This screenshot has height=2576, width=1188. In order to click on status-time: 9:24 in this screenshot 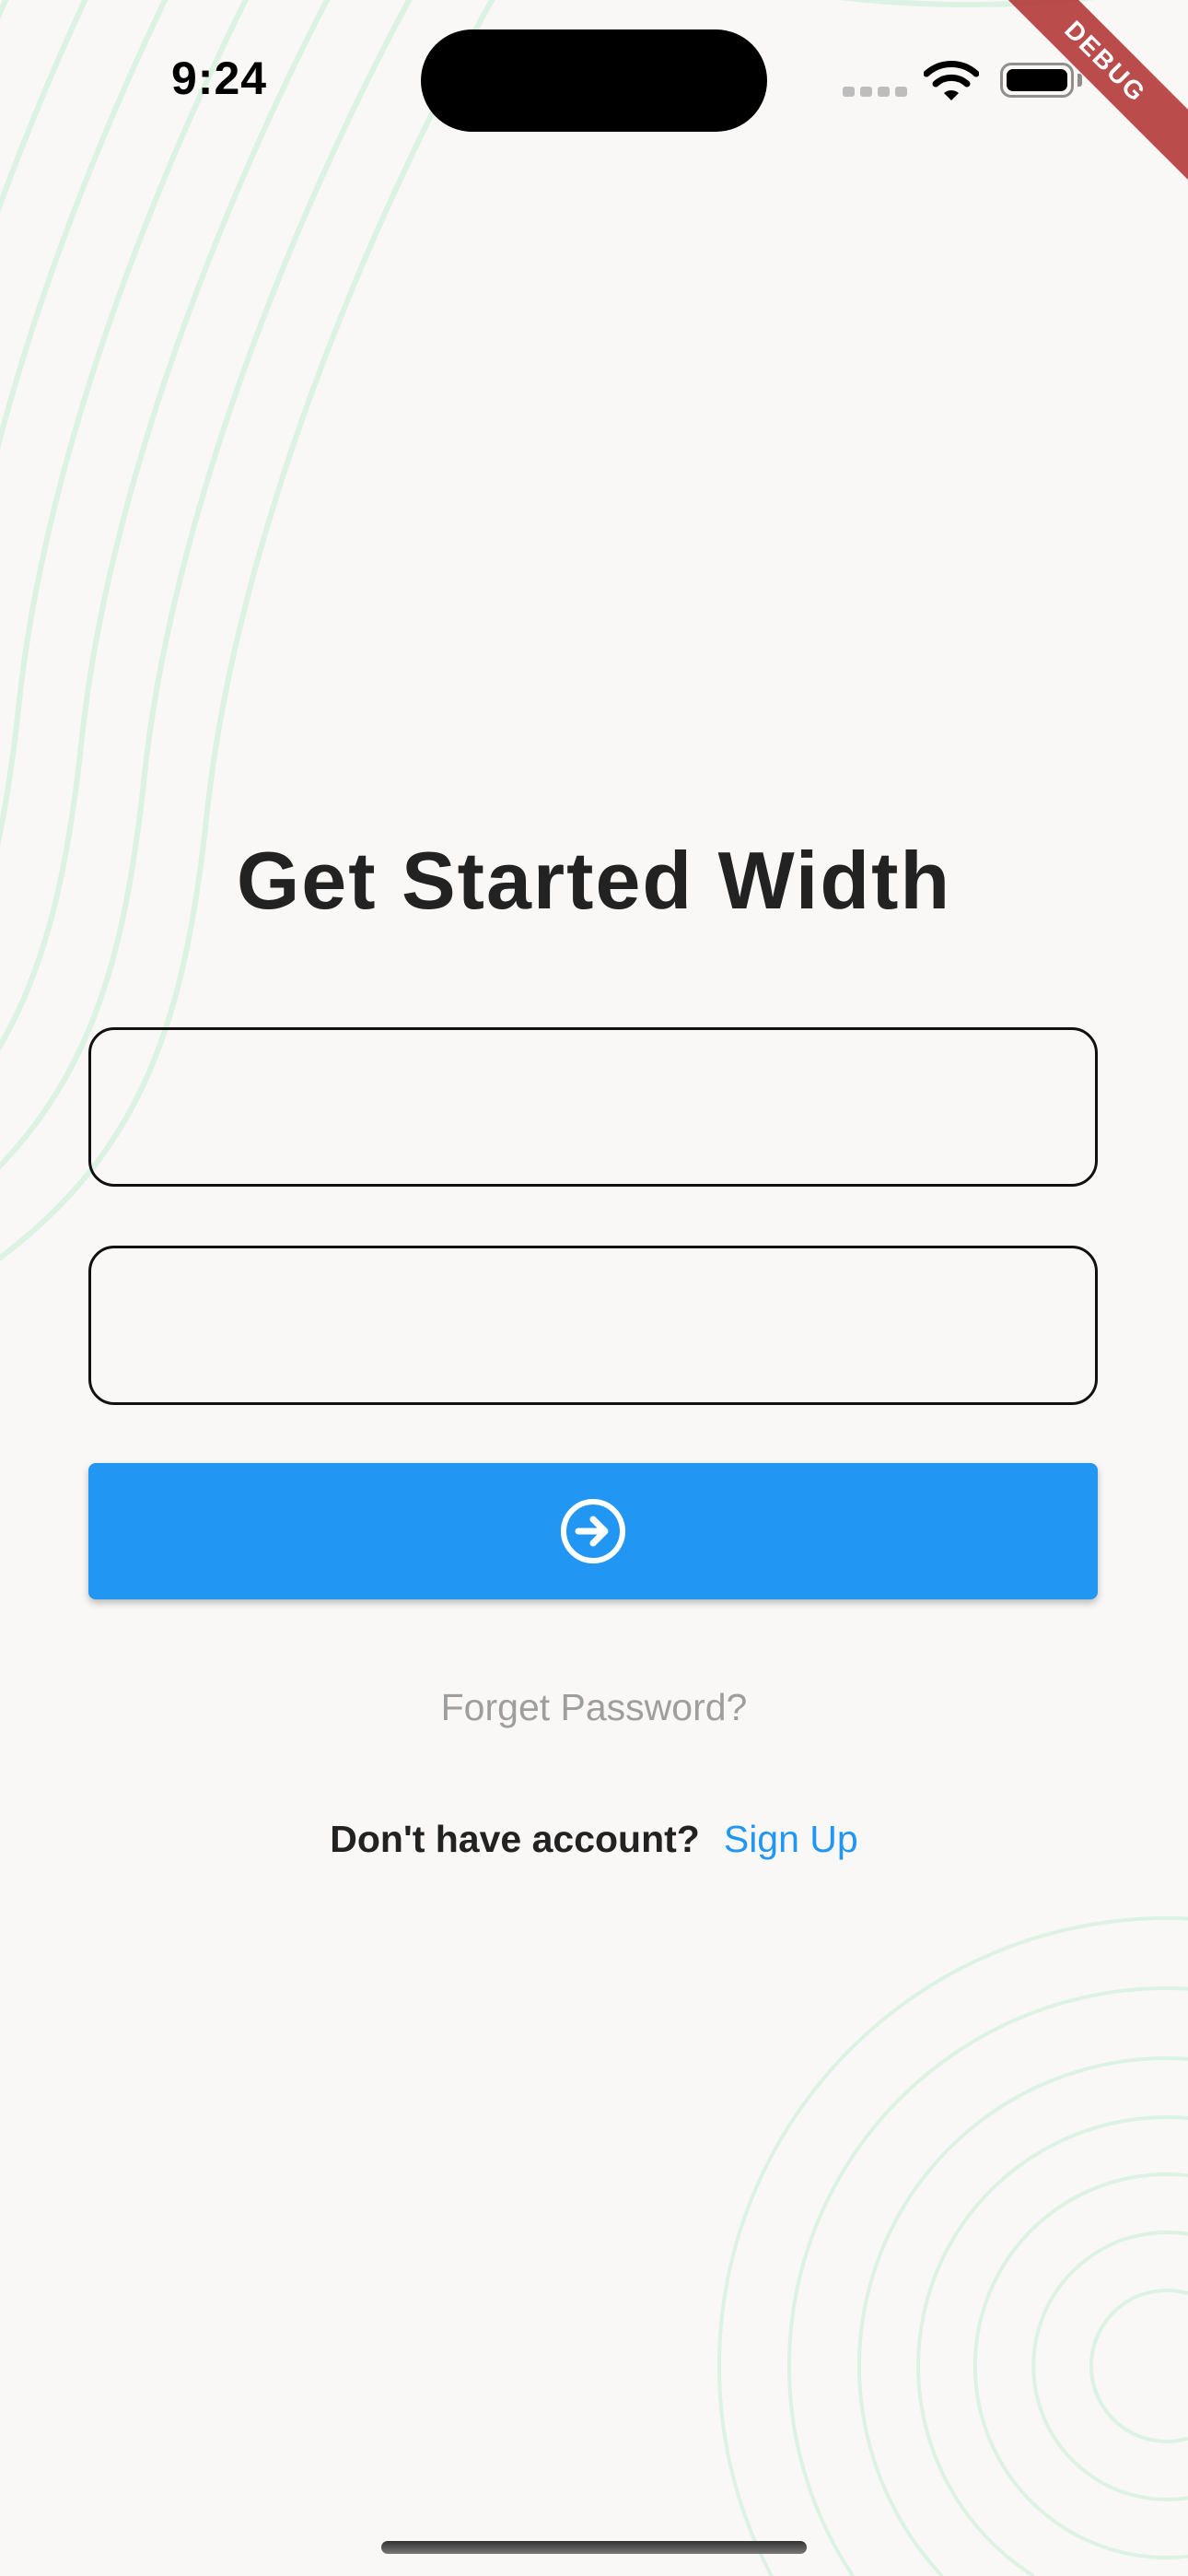, I will do `click(219, 78)`.